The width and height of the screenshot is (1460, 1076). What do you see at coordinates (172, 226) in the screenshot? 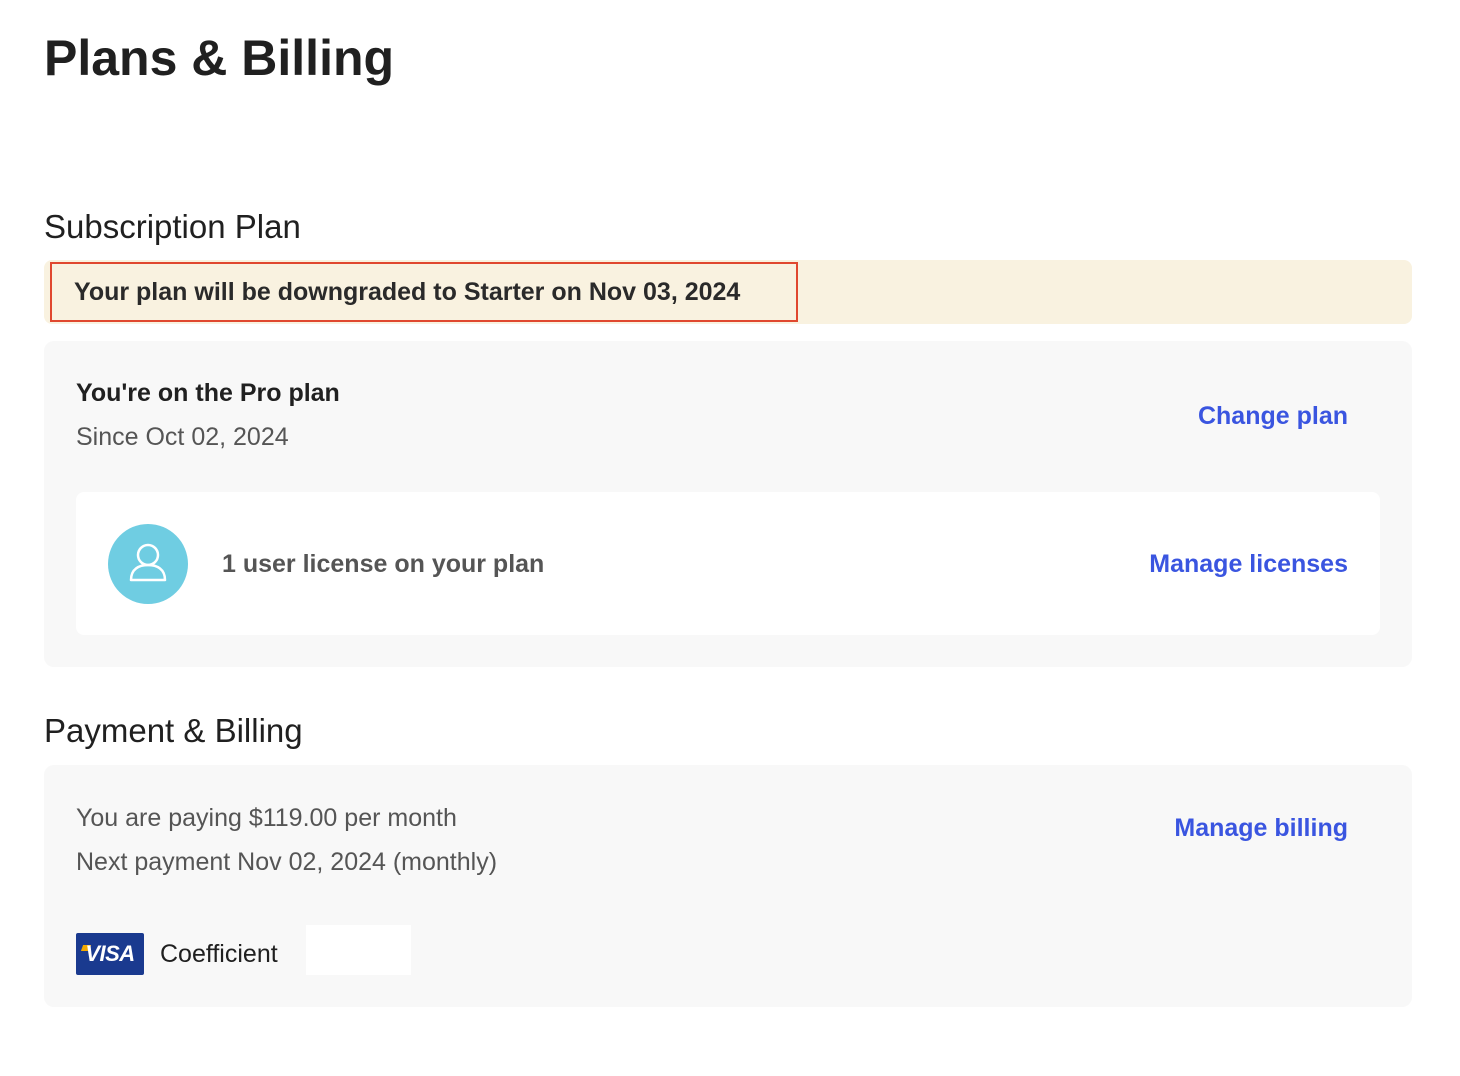
I see `subscription-section-title: Subscription Plan` at bounding box center [172, 226].